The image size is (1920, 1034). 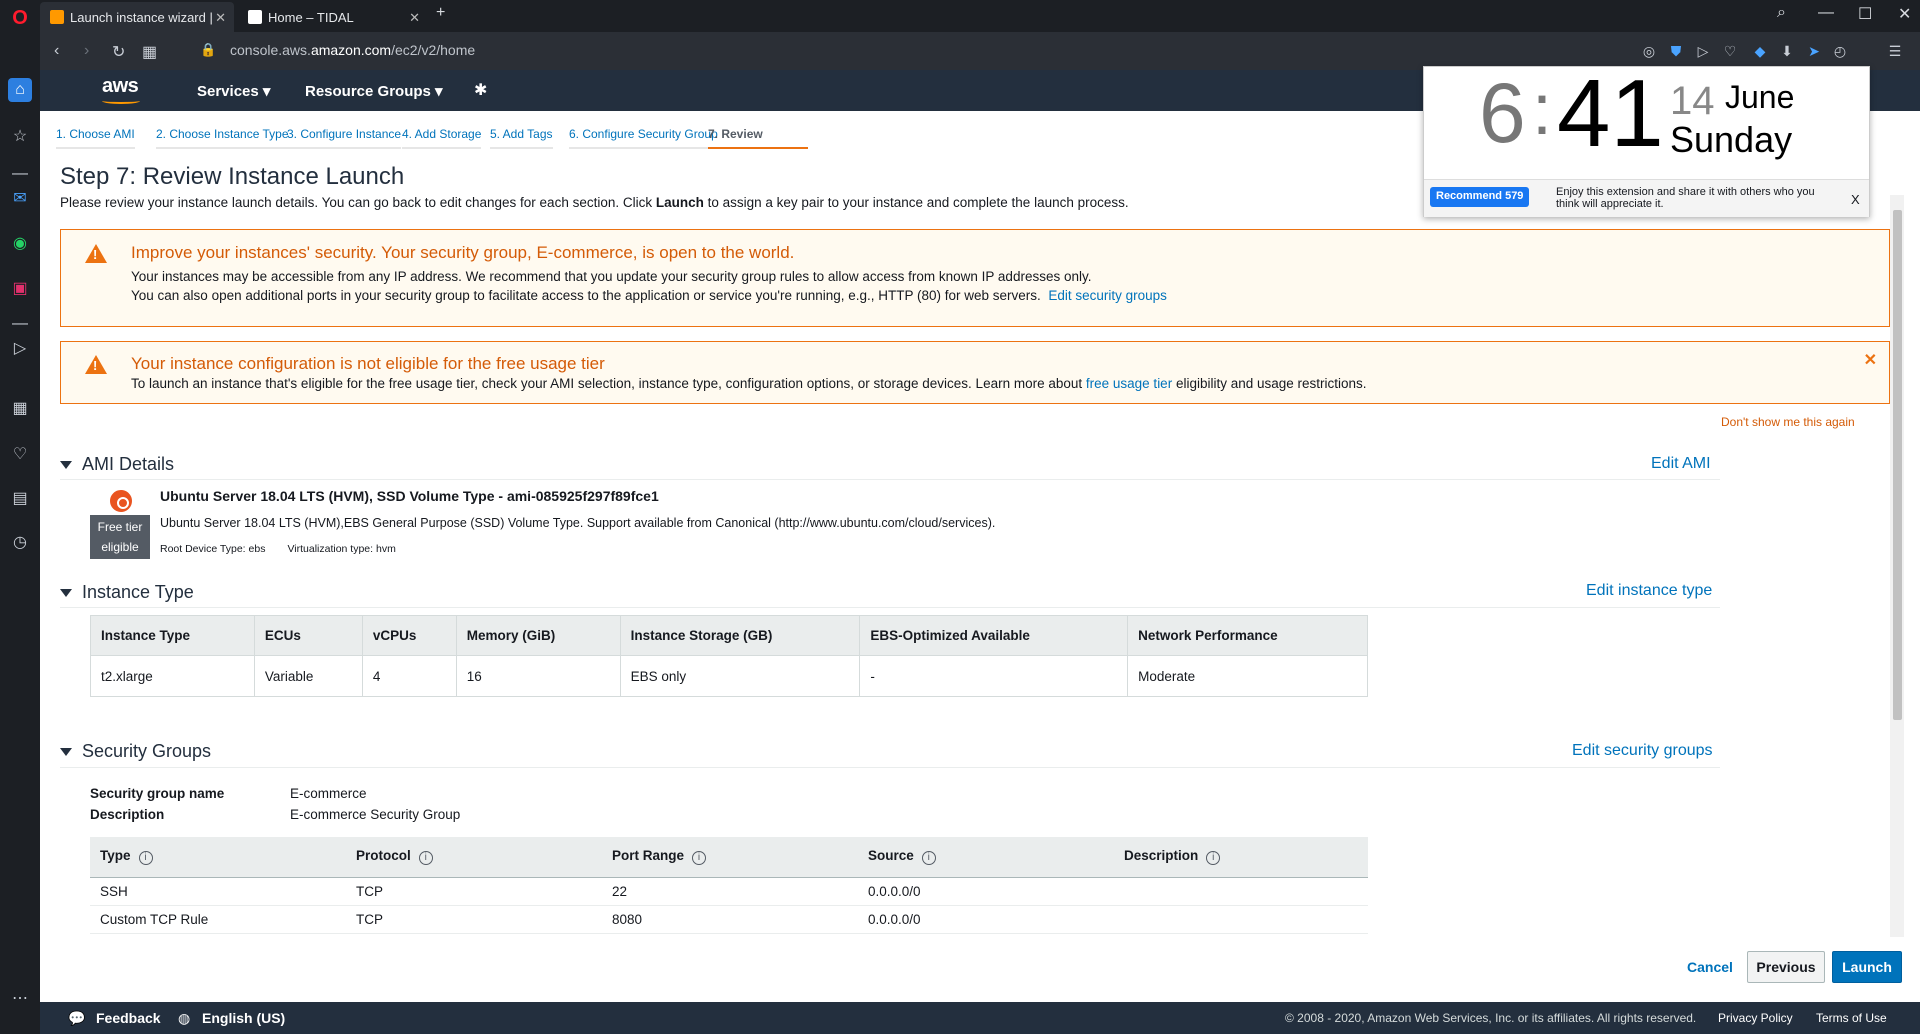 What do you see at coordinates (1840, 51) in the screenshot?
I see `clock-extension-icon: ◴` at bounding box center [1840, 51].